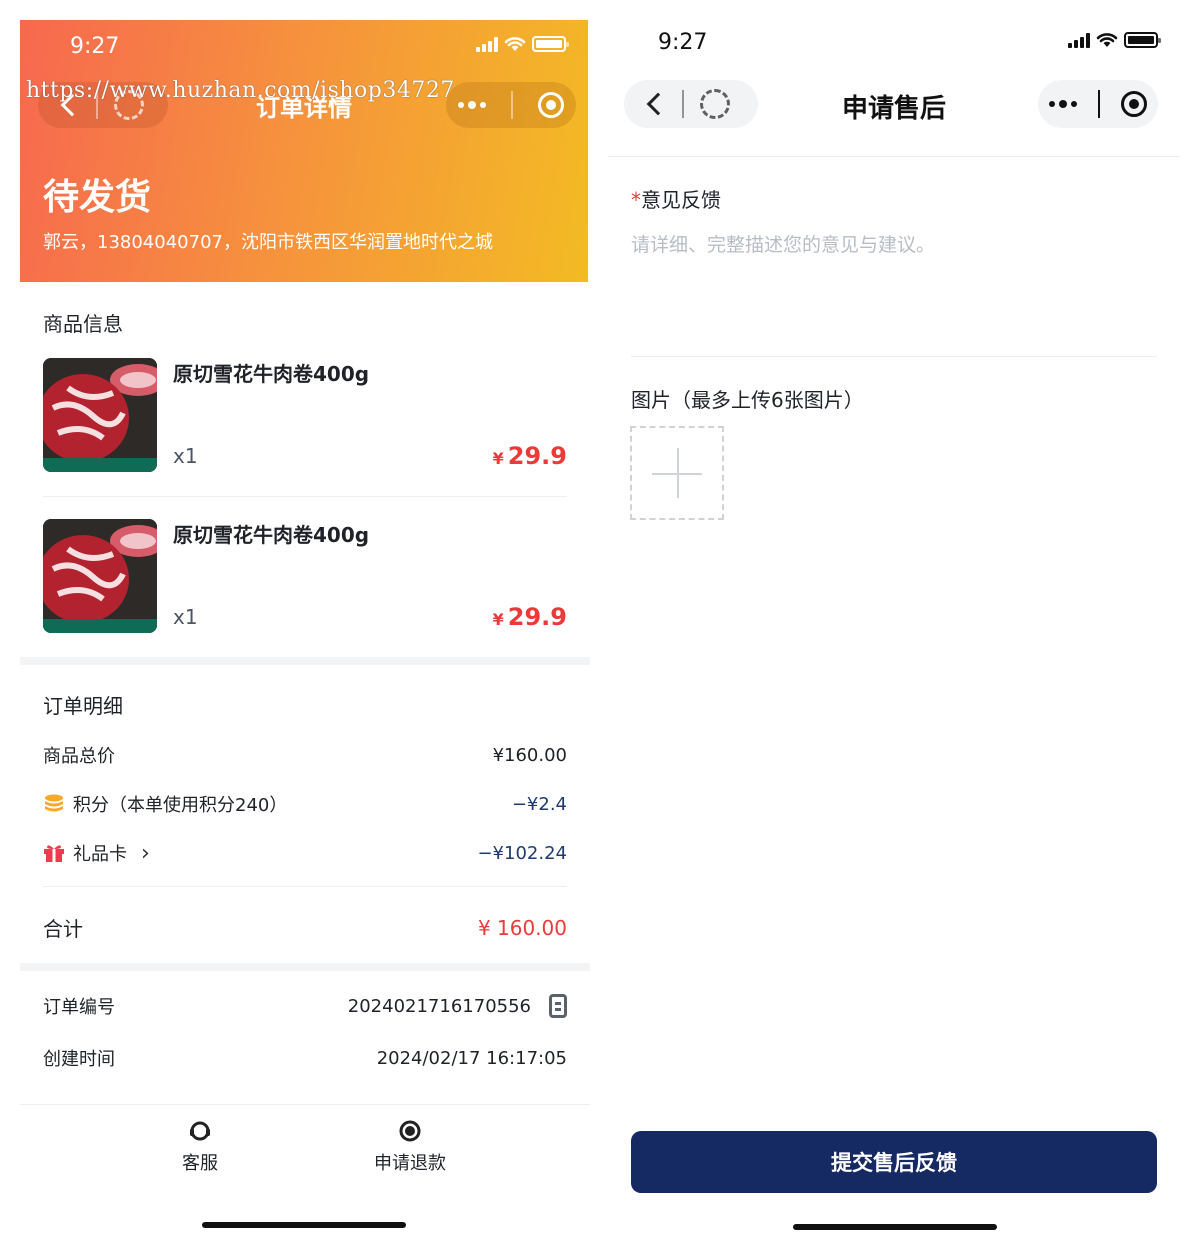  I want to click on refund-label: 申请退款, so click(410, 1163).